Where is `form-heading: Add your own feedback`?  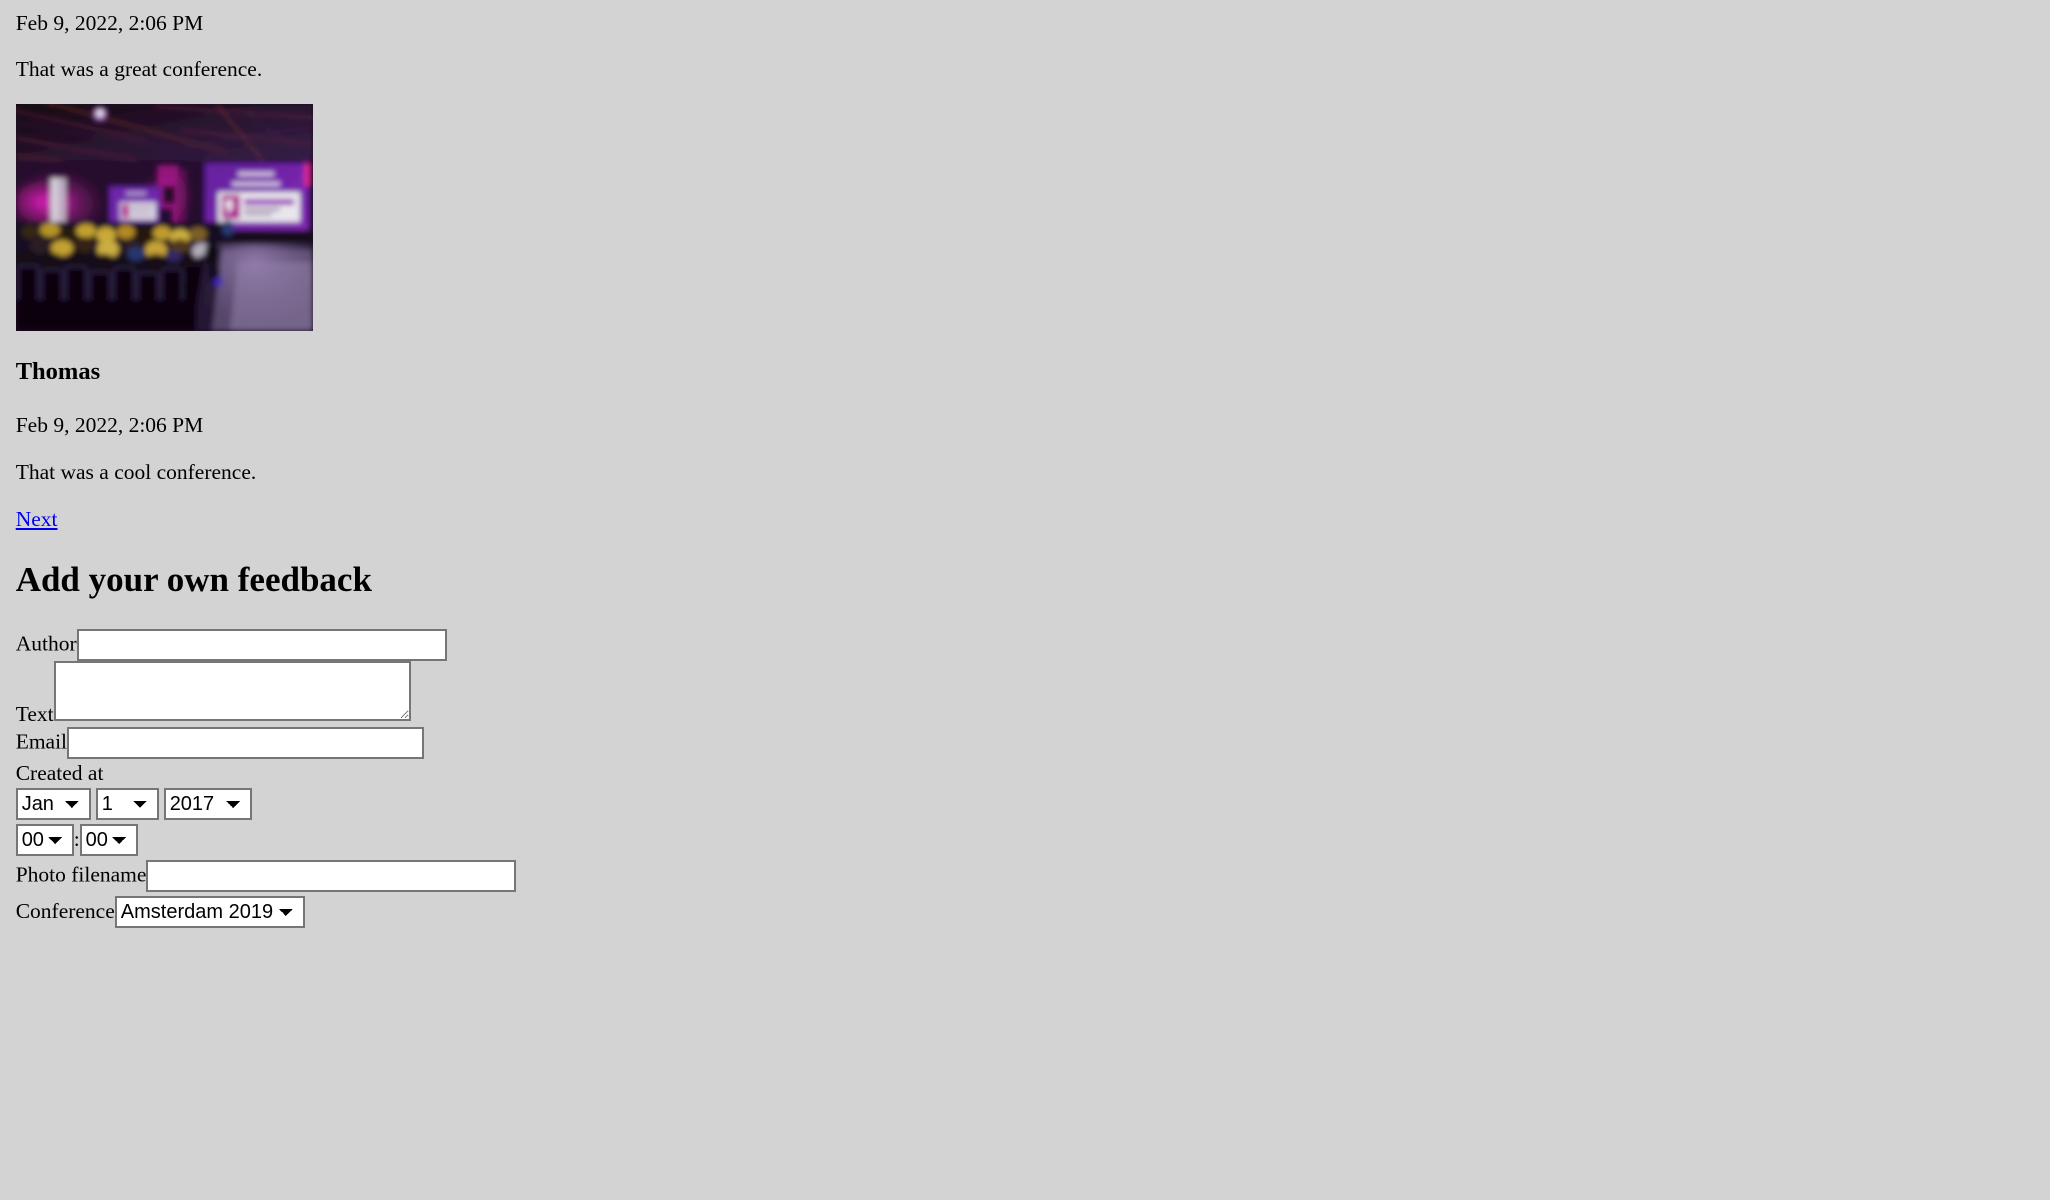
form-heading: Add your own feedback is located at coordinates (193, 579).